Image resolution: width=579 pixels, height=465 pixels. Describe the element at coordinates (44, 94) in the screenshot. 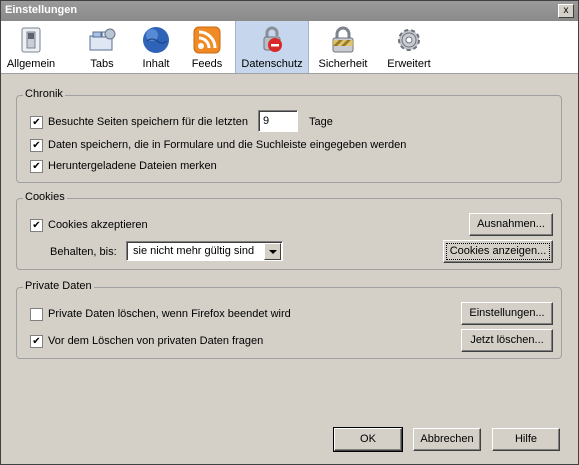

I see `group-legend: Chronik` at that location.